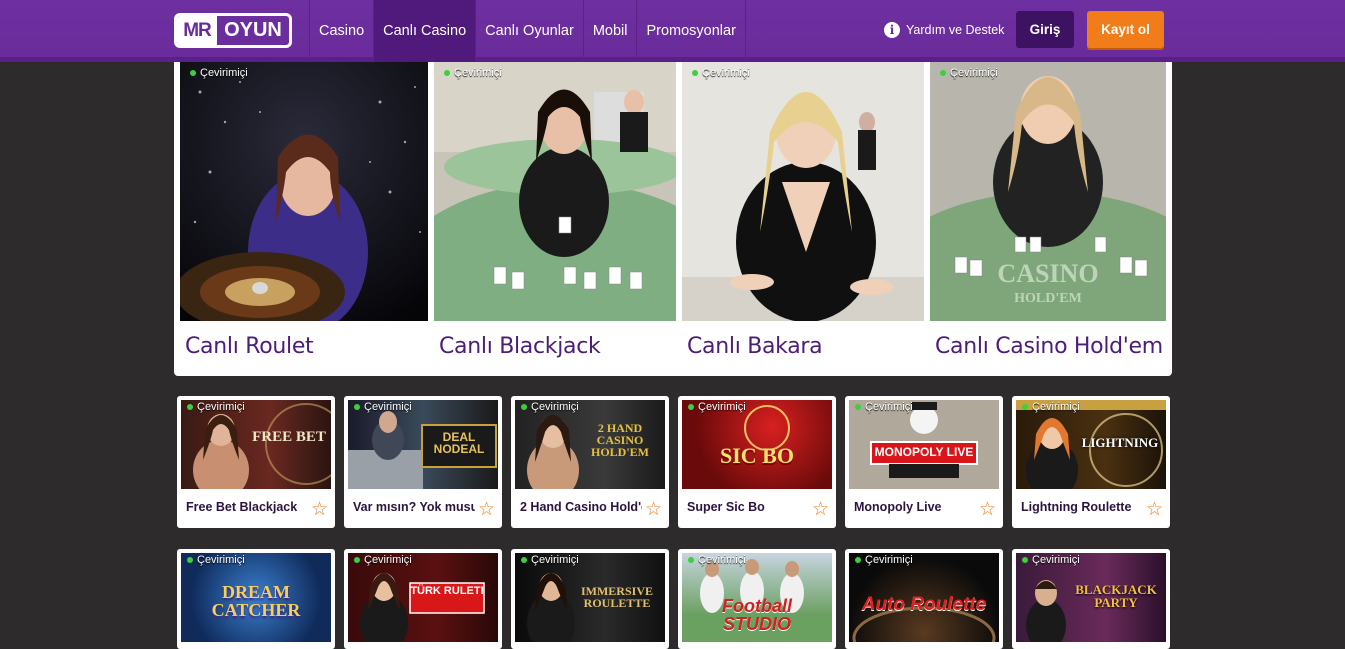  What do you see at coordinates (924, 452) in the screenshot?
I see `game-logo-text: MONOPOLY LIVE` at bounding box center [924, 452].